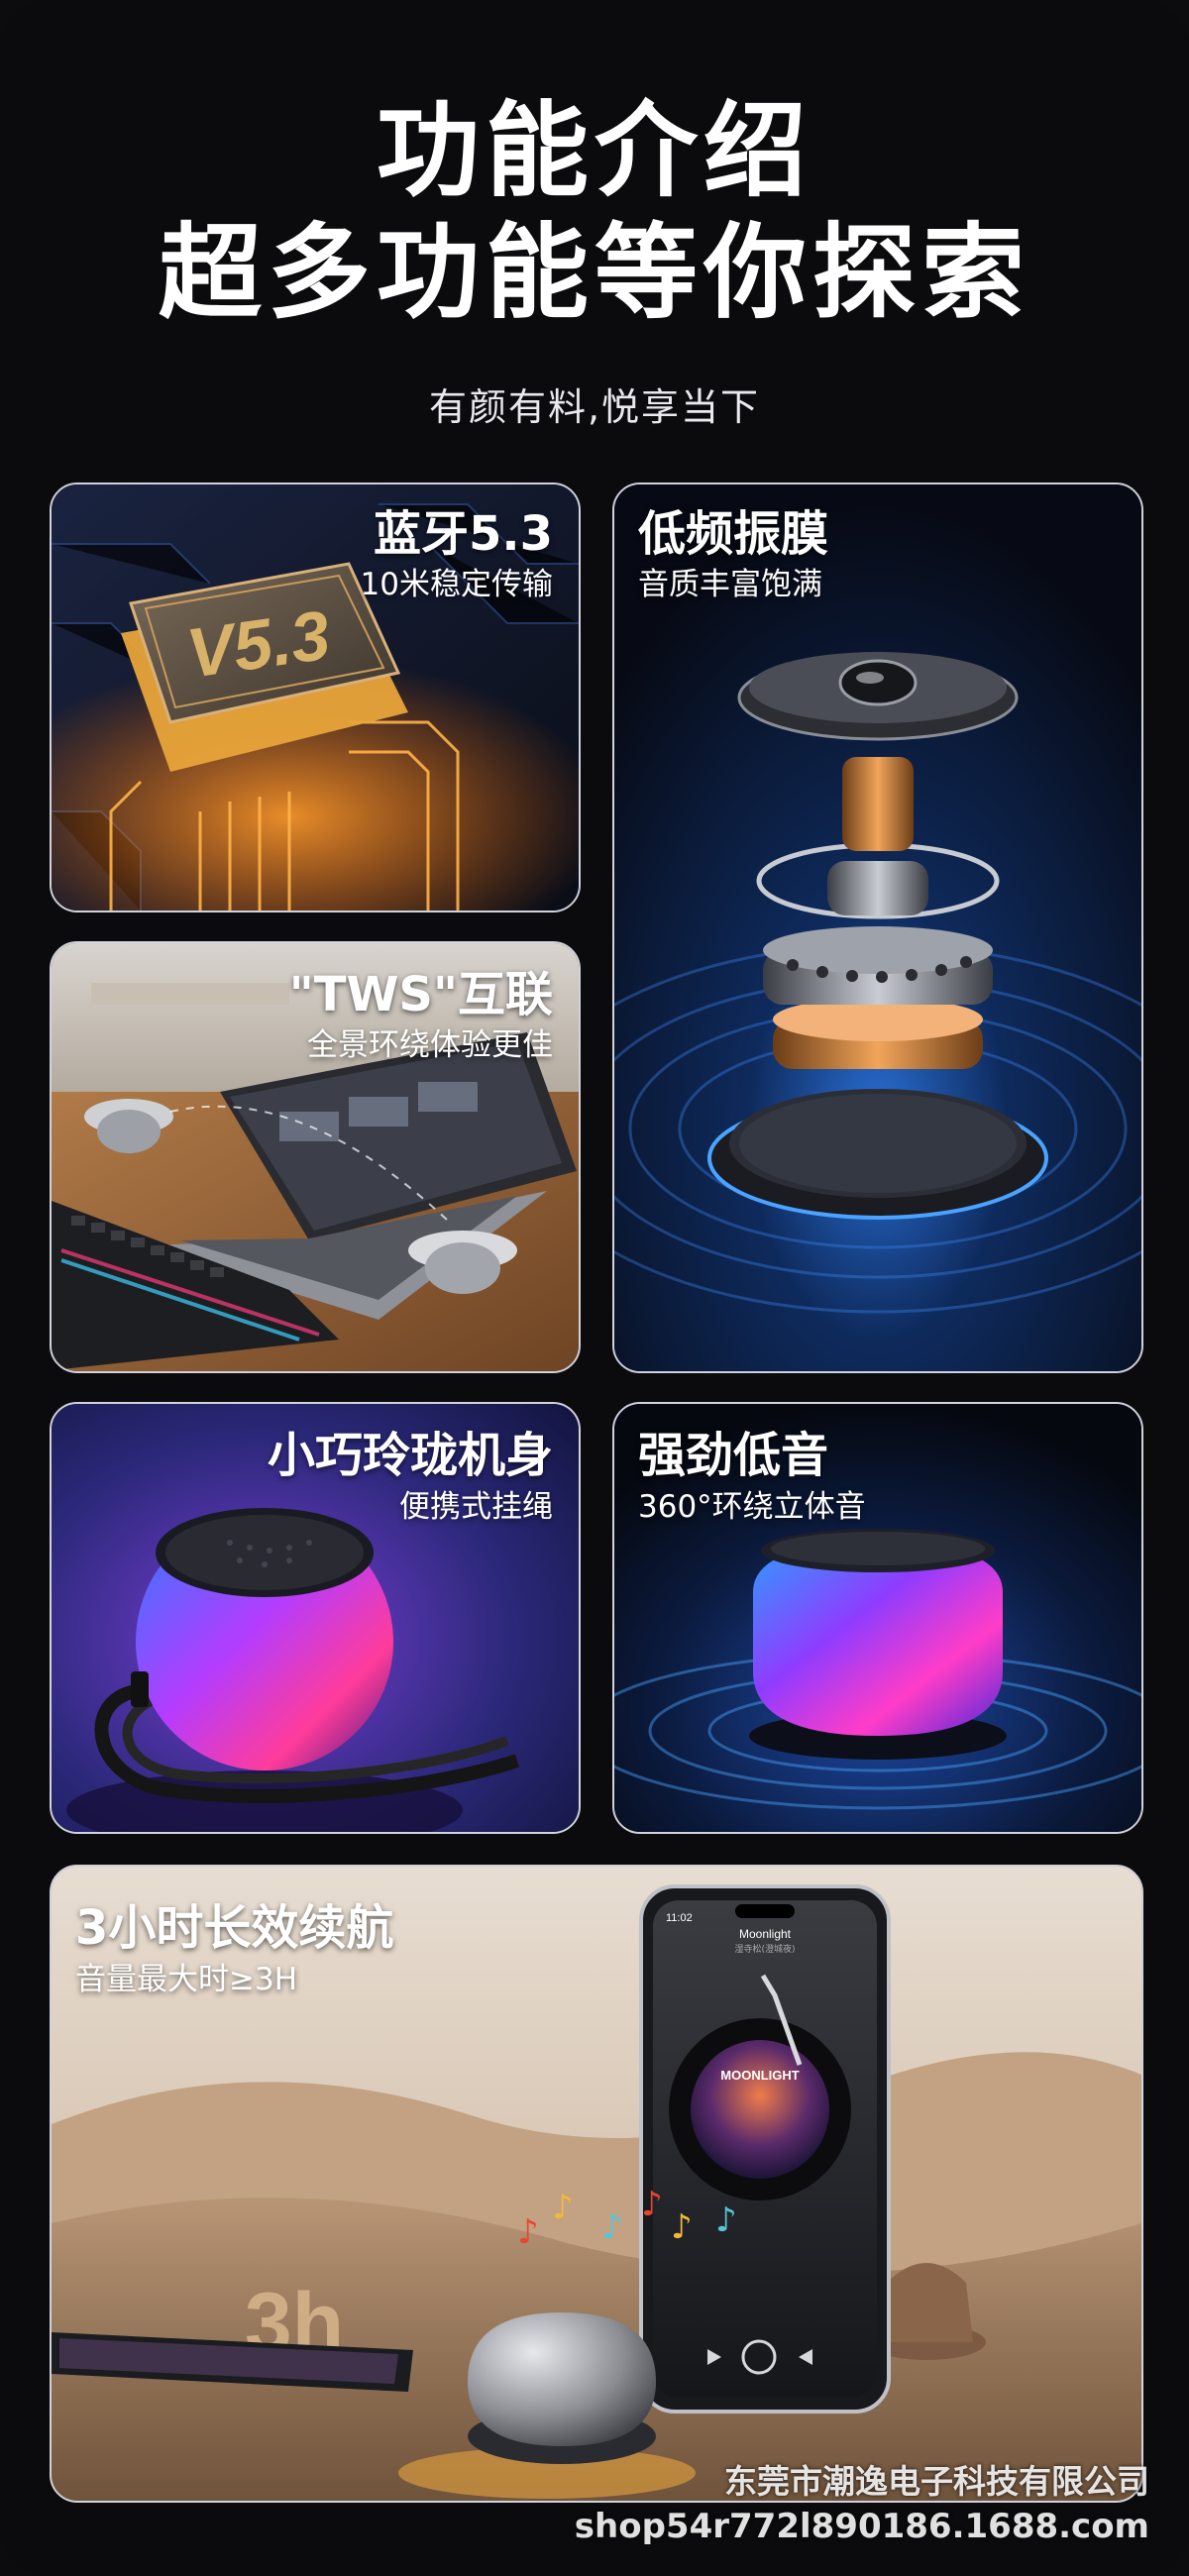 This screenshot has height=2576, width=1189. I want to click on card-bass-diaphragm-subtitle: 音质丰富饱满, so click(730, 584).